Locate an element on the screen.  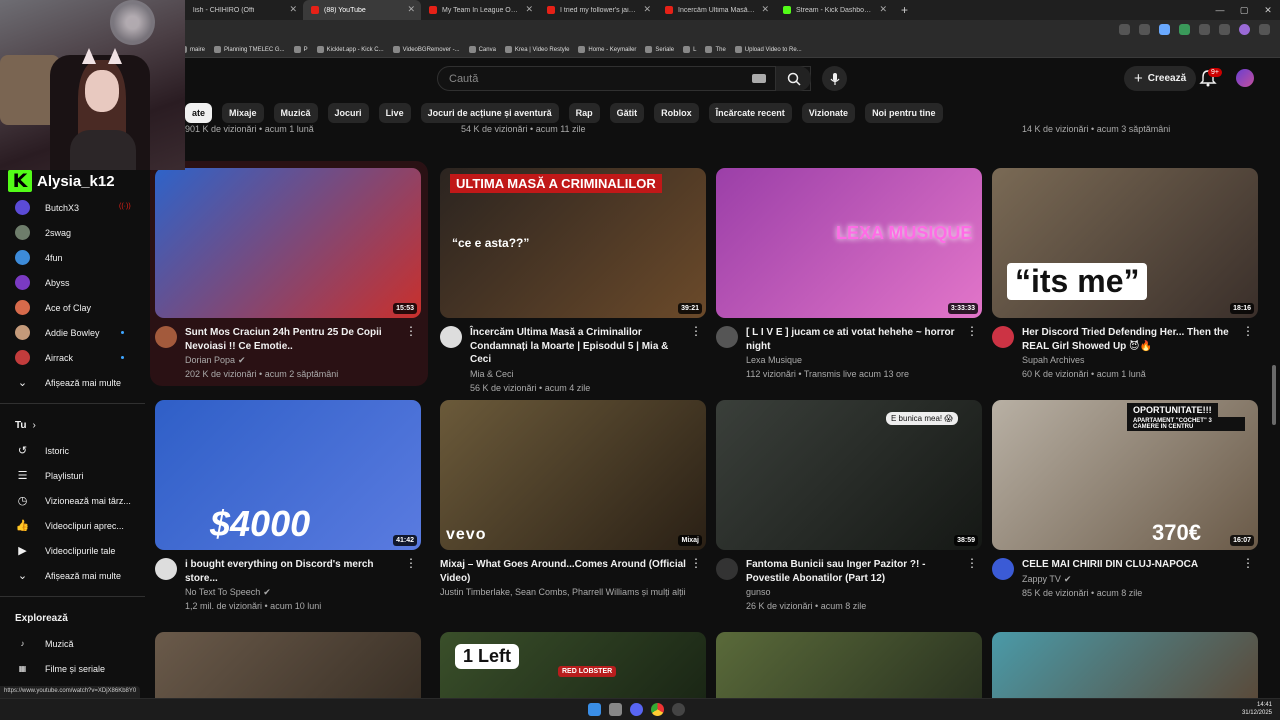
create-button: + Creează is located at coordinates (1160, 78).